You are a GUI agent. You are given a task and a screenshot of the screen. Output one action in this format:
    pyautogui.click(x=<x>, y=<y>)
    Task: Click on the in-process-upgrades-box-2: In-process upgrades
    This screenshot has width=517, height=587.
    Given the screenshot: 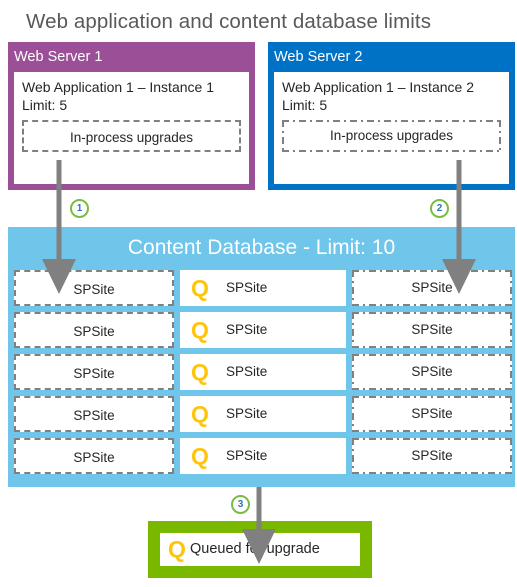 What is the action you would take?
    pyautogui.click(x=391, y=136)
    